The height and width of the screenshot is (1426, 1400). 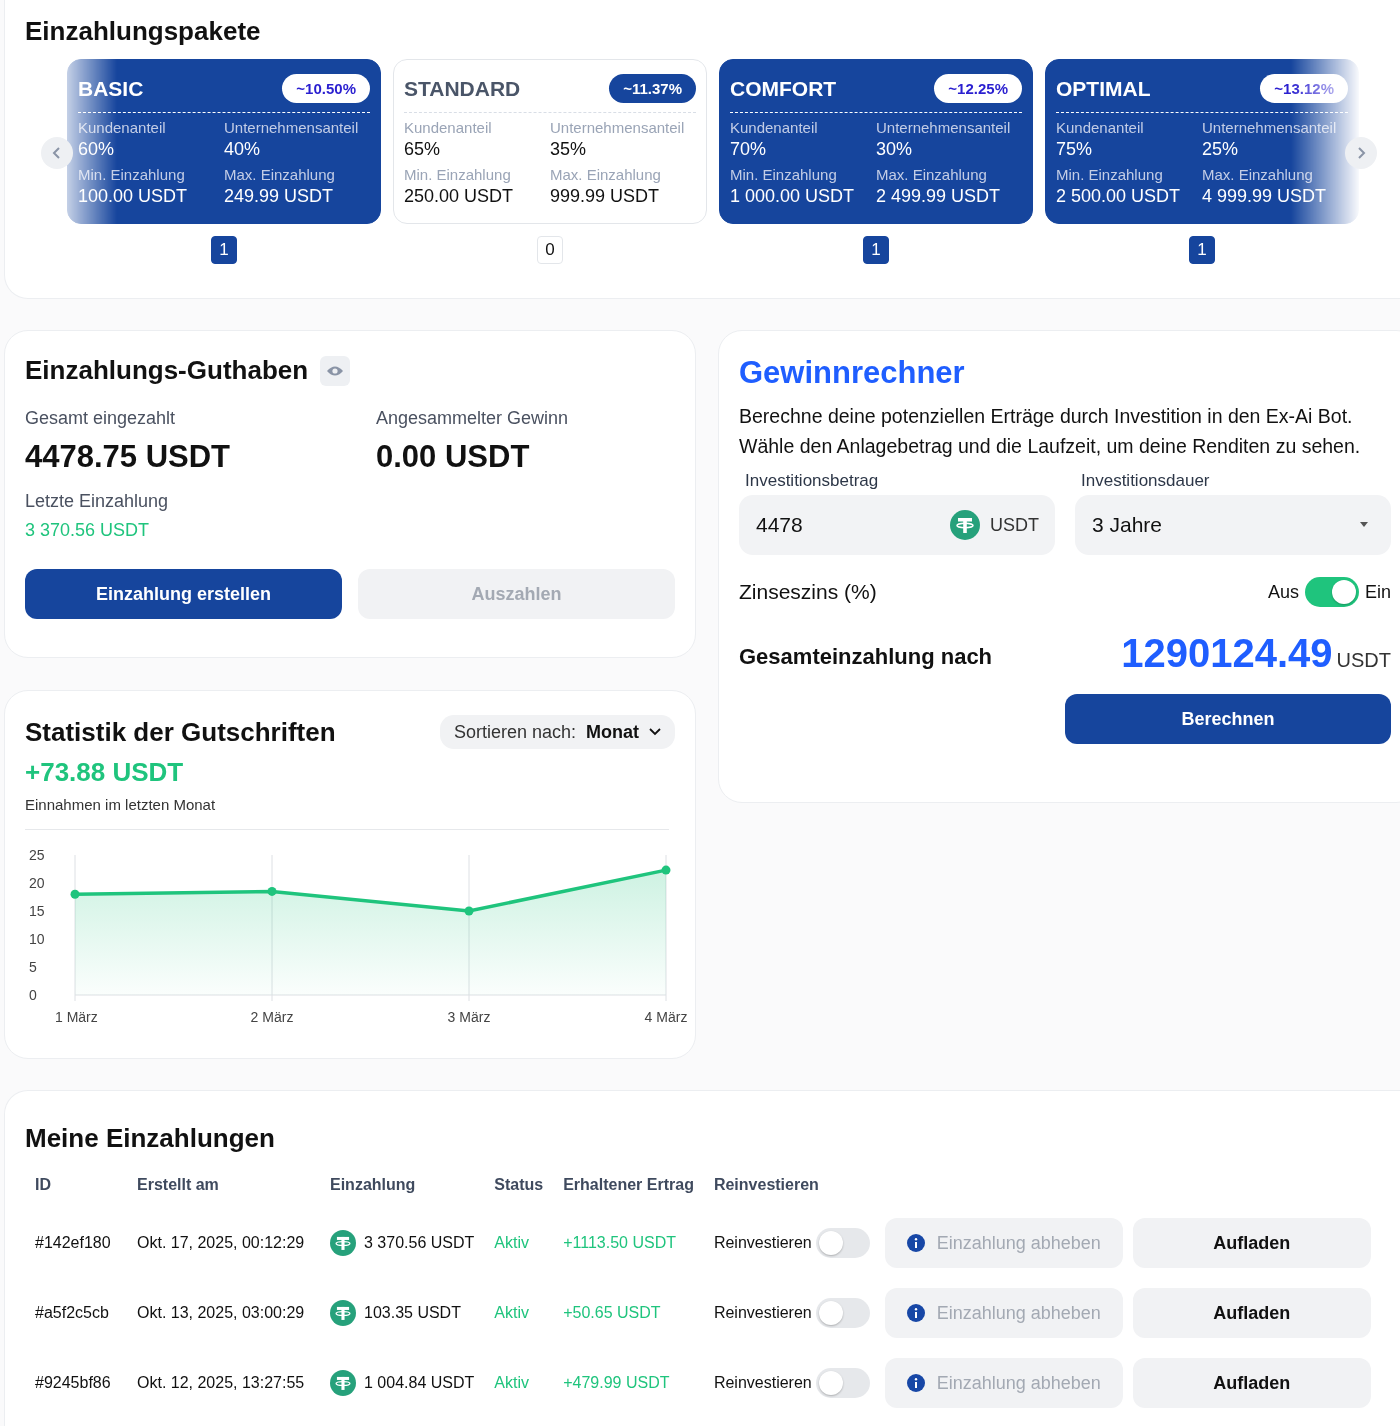 I want to click on field-value: 30%, so click(x=895, y=149).